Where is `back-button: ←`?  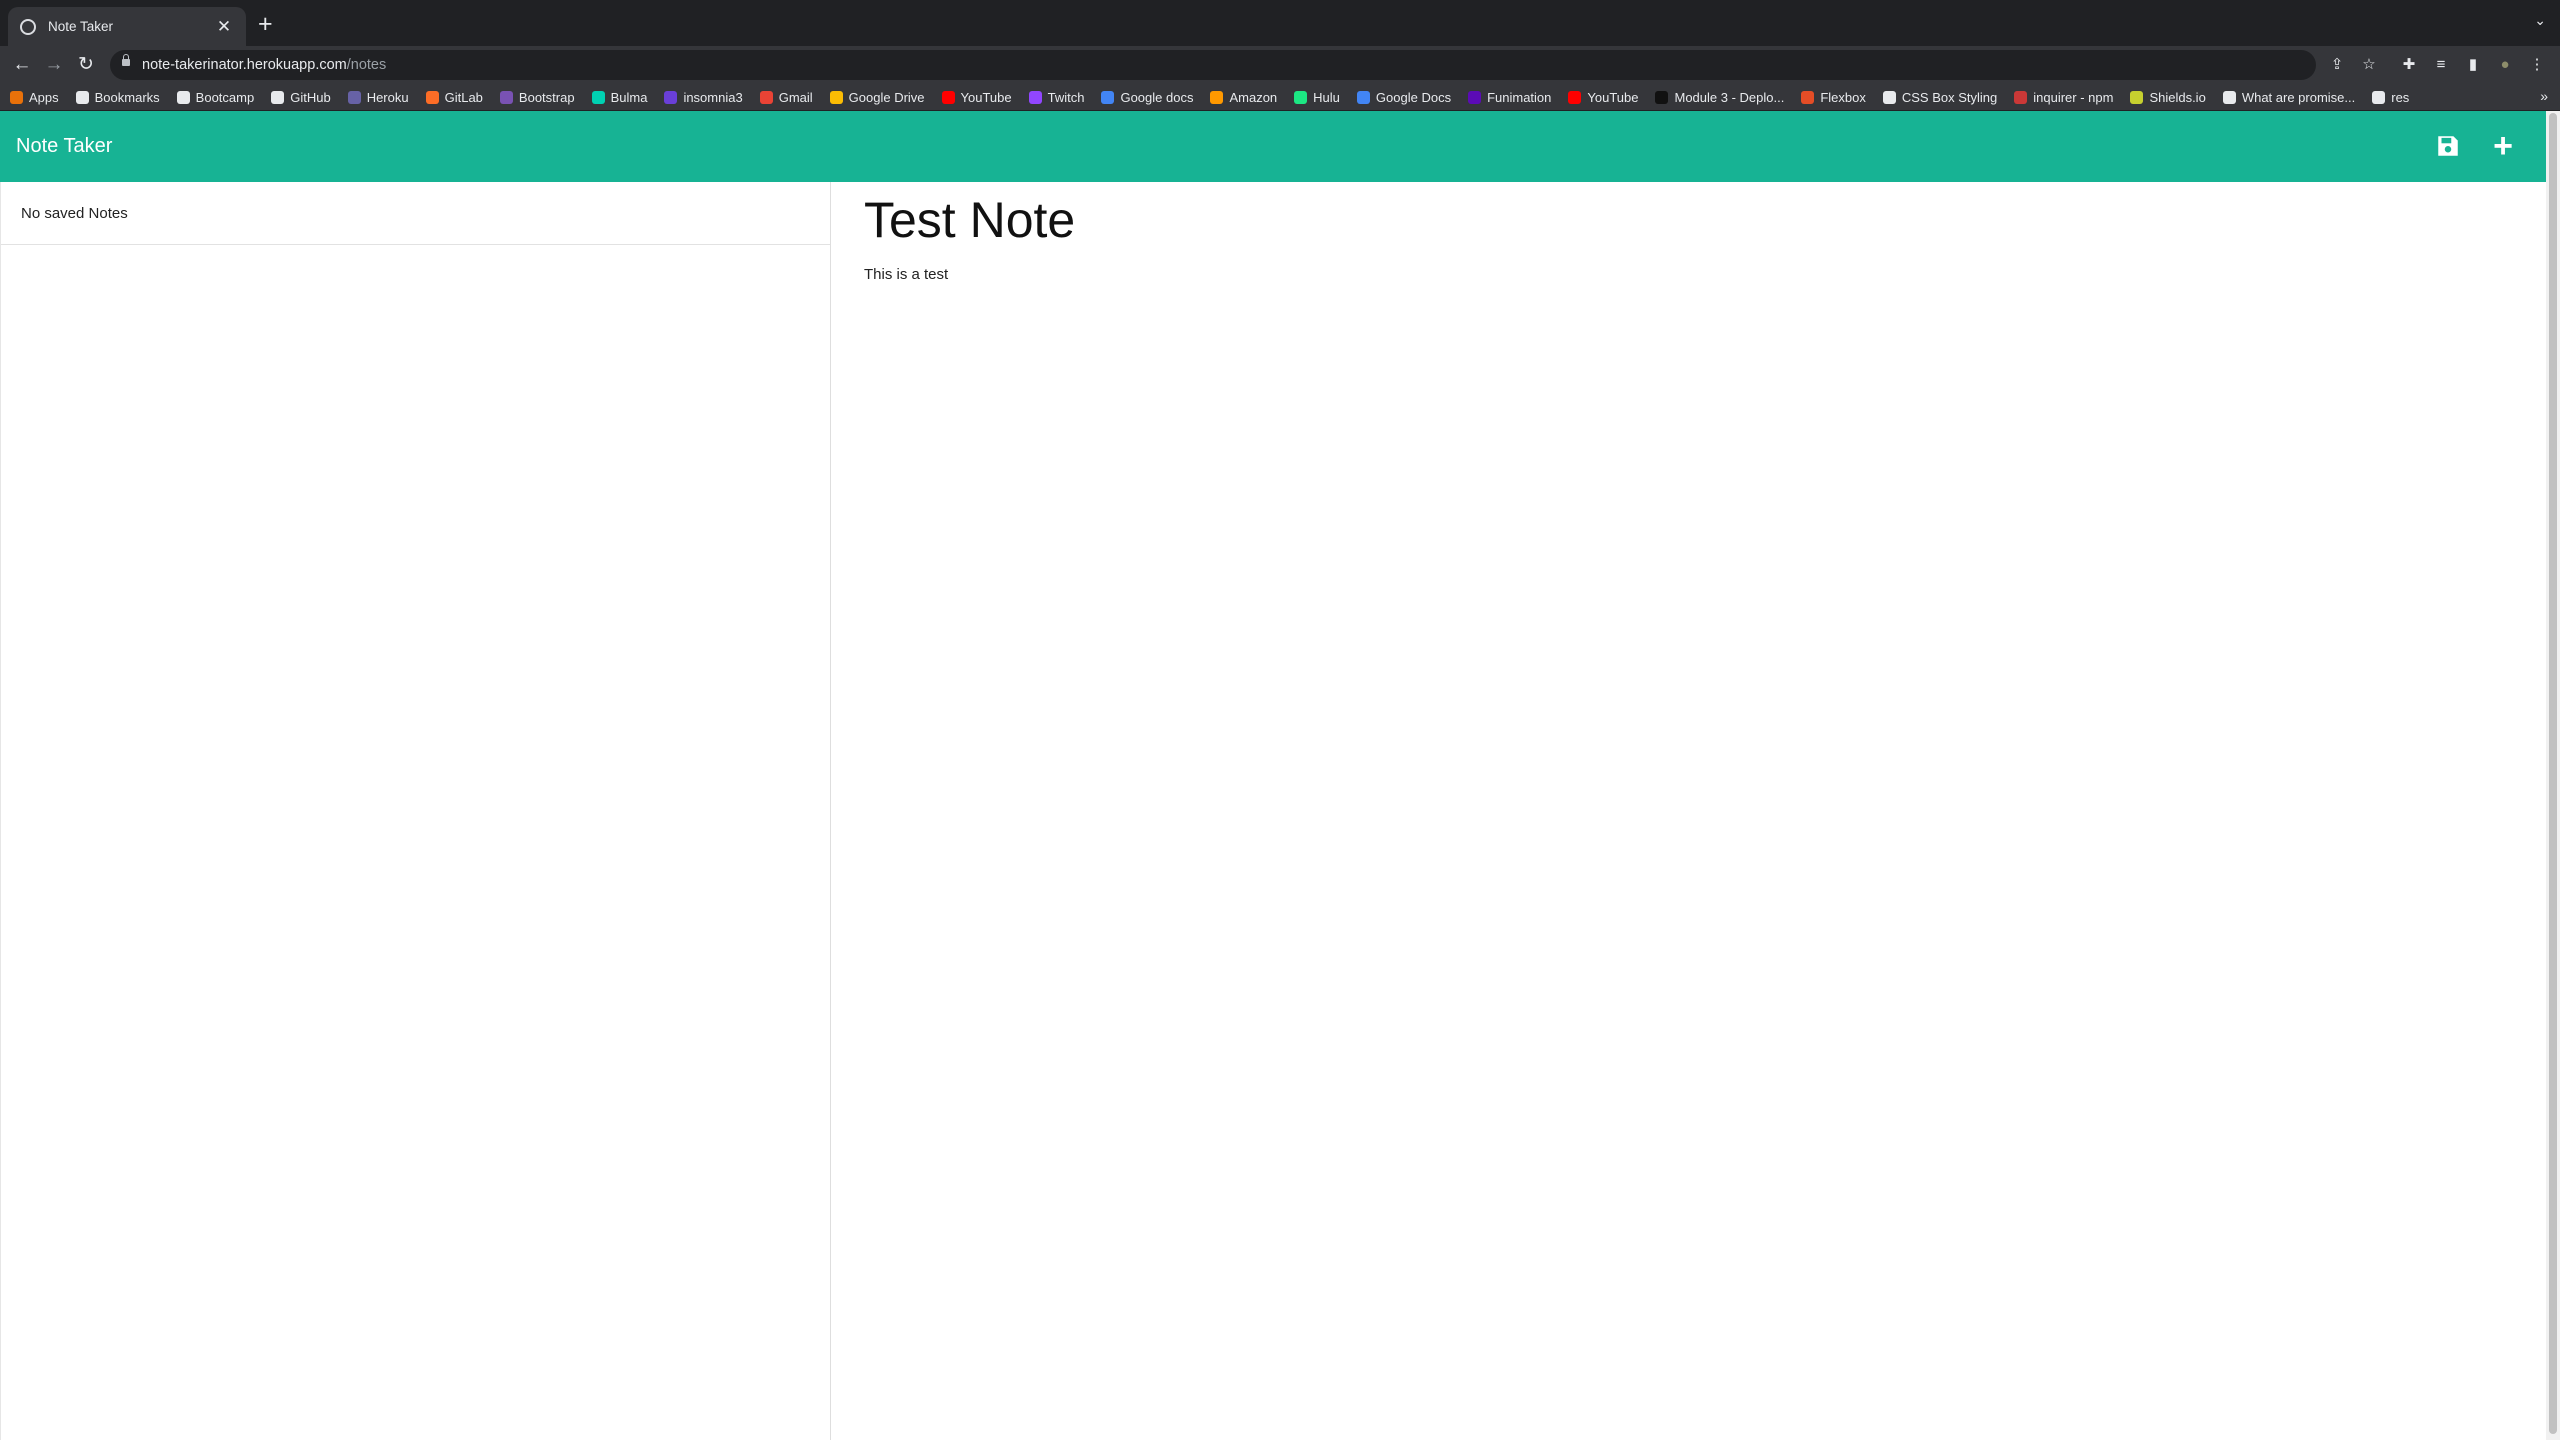
back-button: ← is located at coordinates (22, 65).